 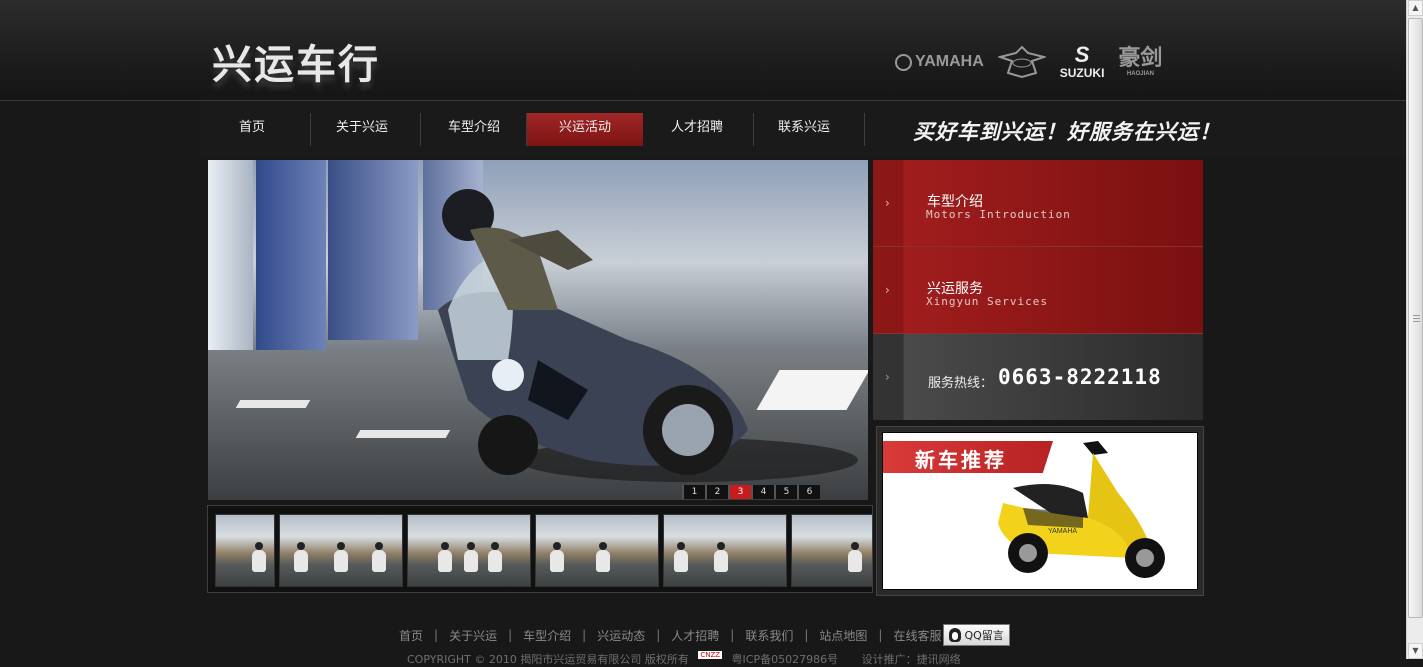 I want to click on hotline-label: 服务热线：, so click(x=961, y=383).